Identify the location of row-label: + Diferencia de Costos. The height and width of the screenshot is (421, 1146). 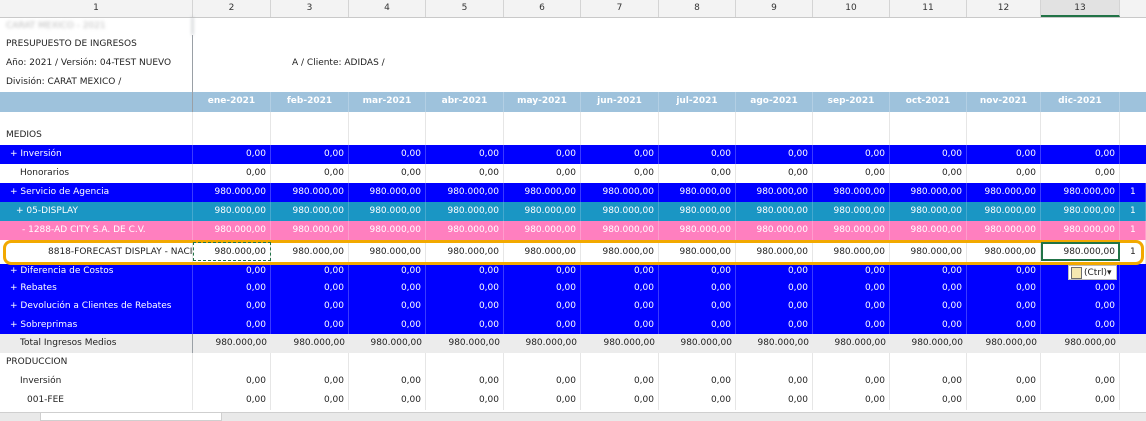
(96, 271).